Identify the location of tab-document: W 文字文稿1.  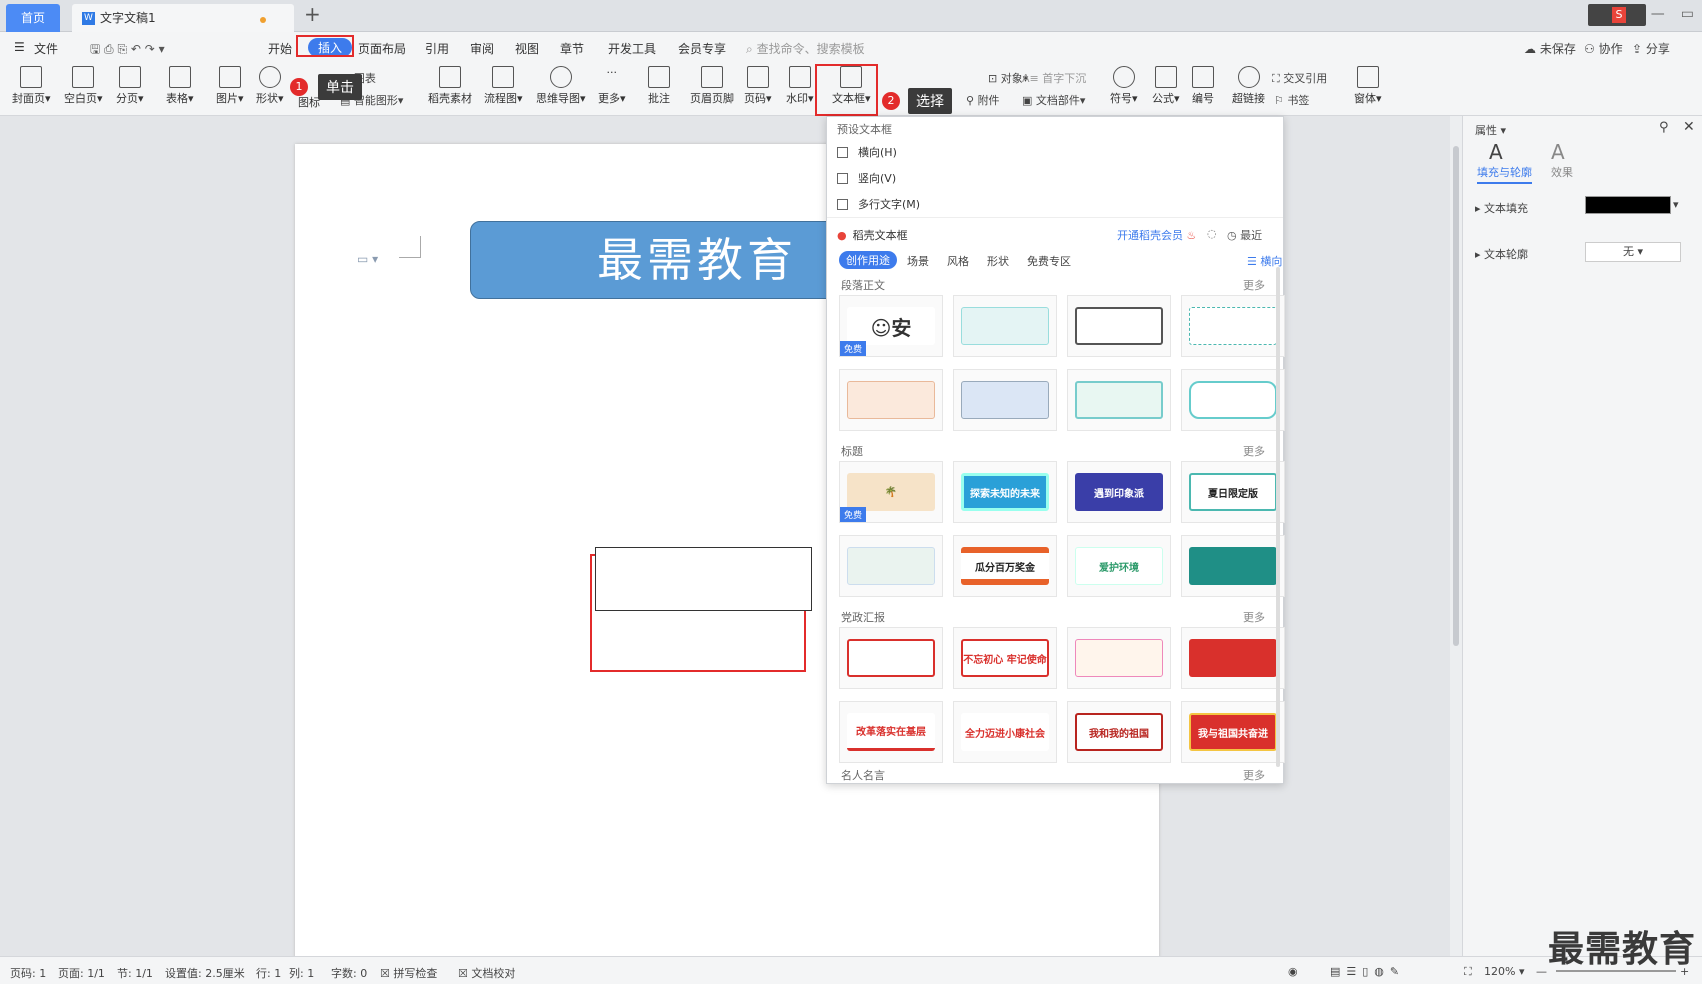
(183, 18).